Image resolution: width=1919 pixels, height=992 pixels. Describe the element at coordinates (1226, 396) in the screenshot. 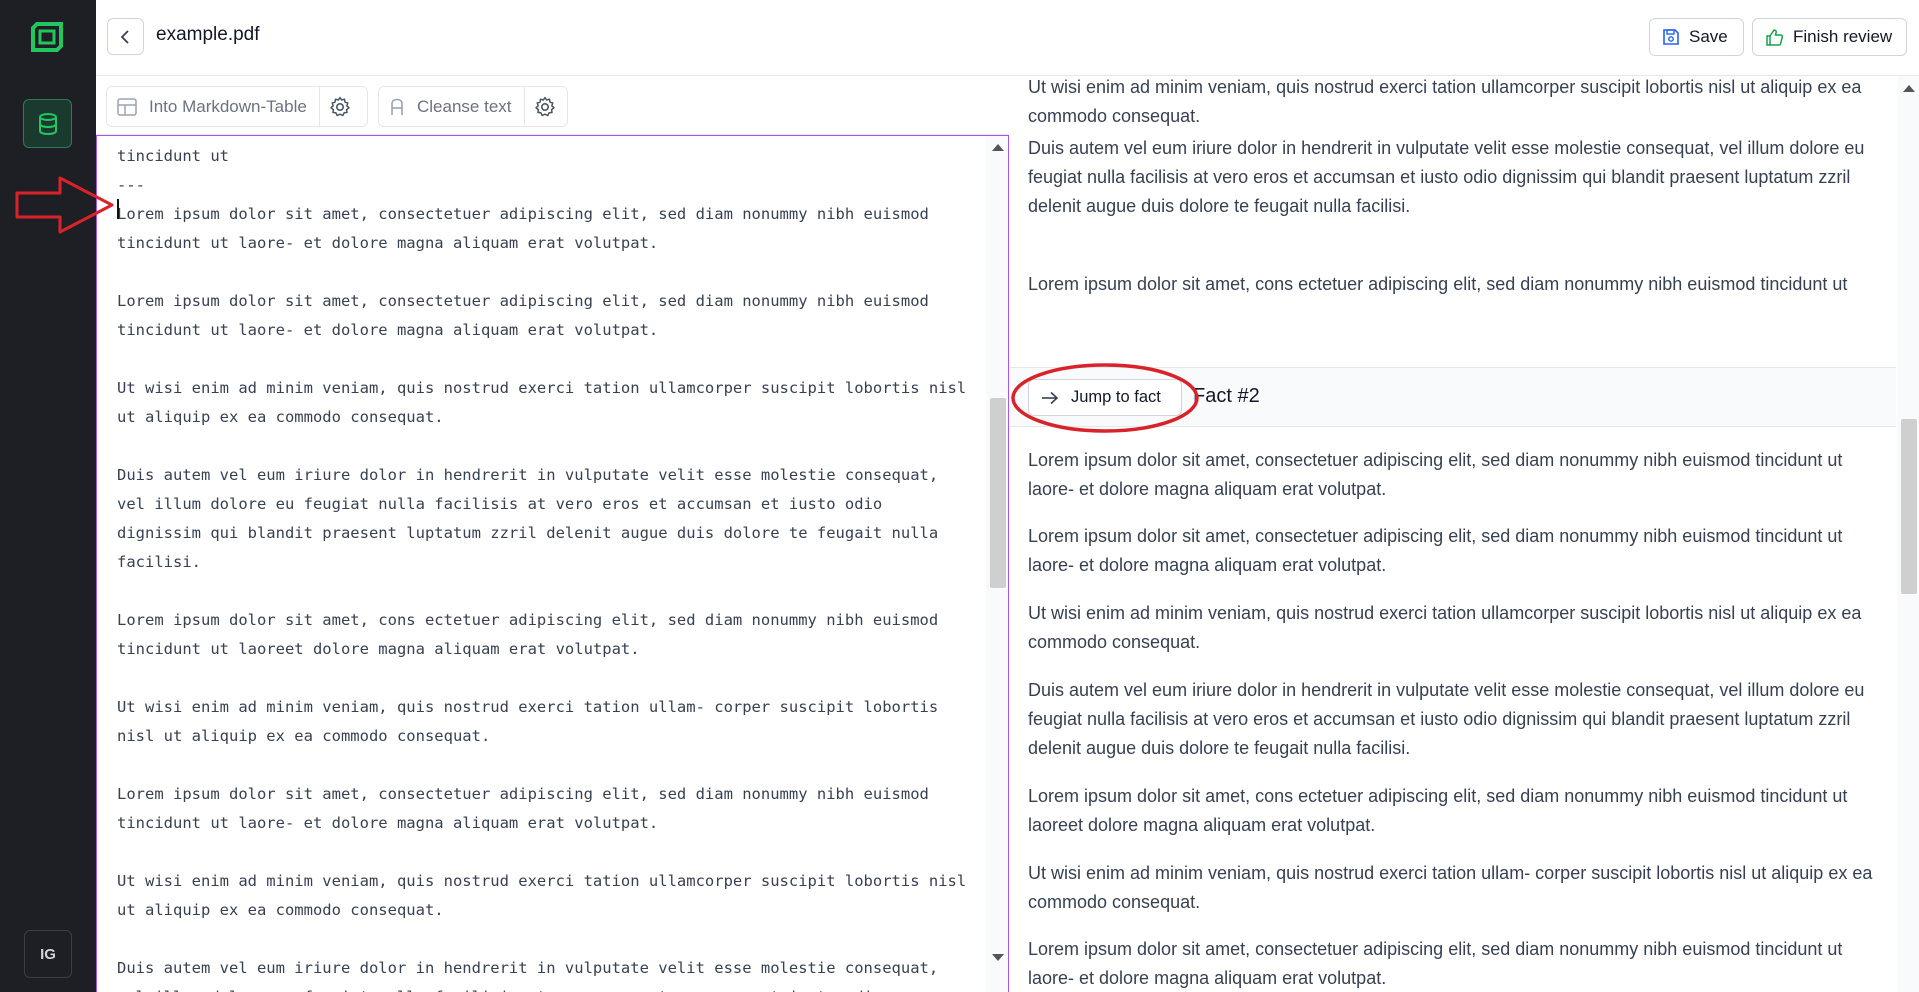

I see `fact-title: Fact #2` at that location.